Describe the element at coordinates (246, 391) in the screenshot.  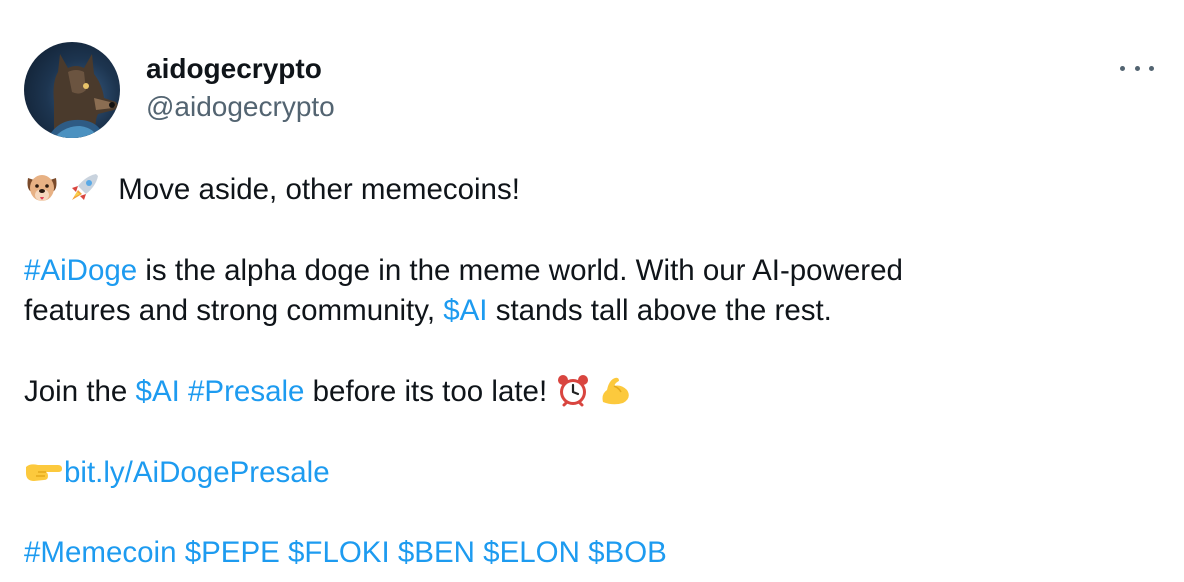
I see `hashtag-presale-link: #Presale` at that location.